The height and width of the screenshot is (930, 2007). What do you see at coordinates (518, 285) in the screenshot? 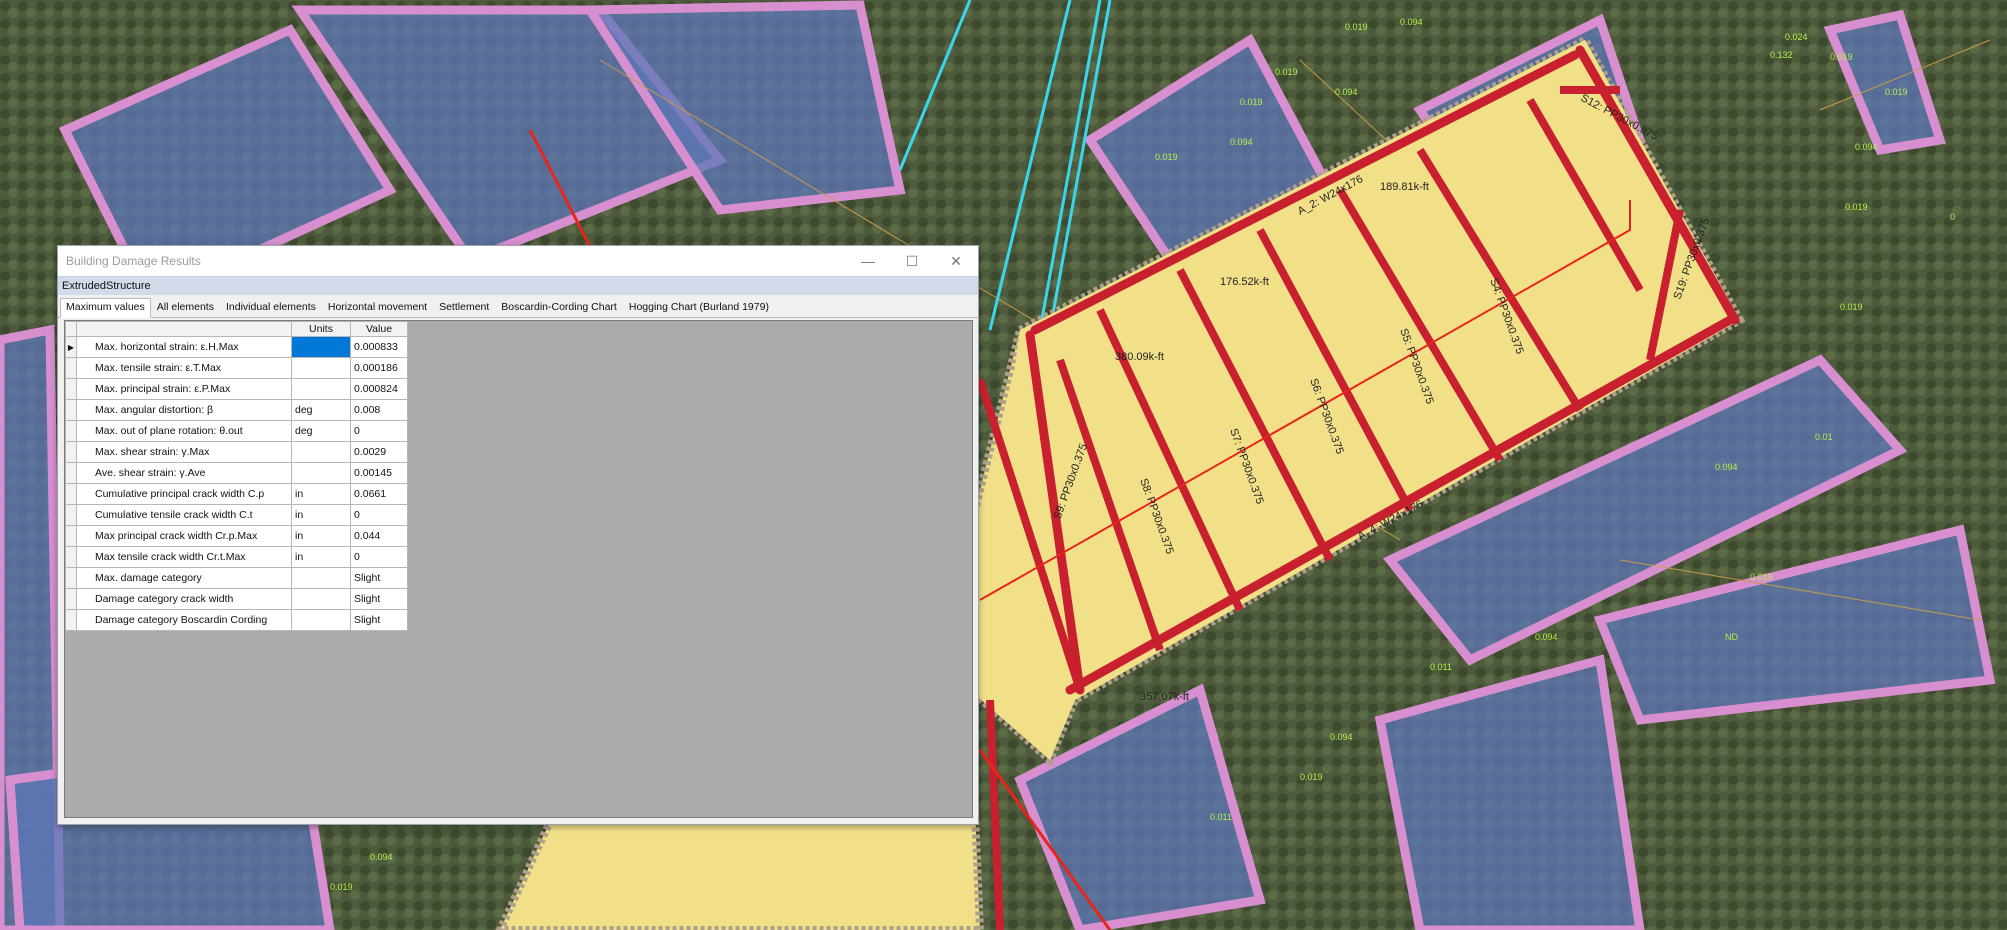
I see `structure-name: ExtrudedStructure` at bounding box center [518, 285].